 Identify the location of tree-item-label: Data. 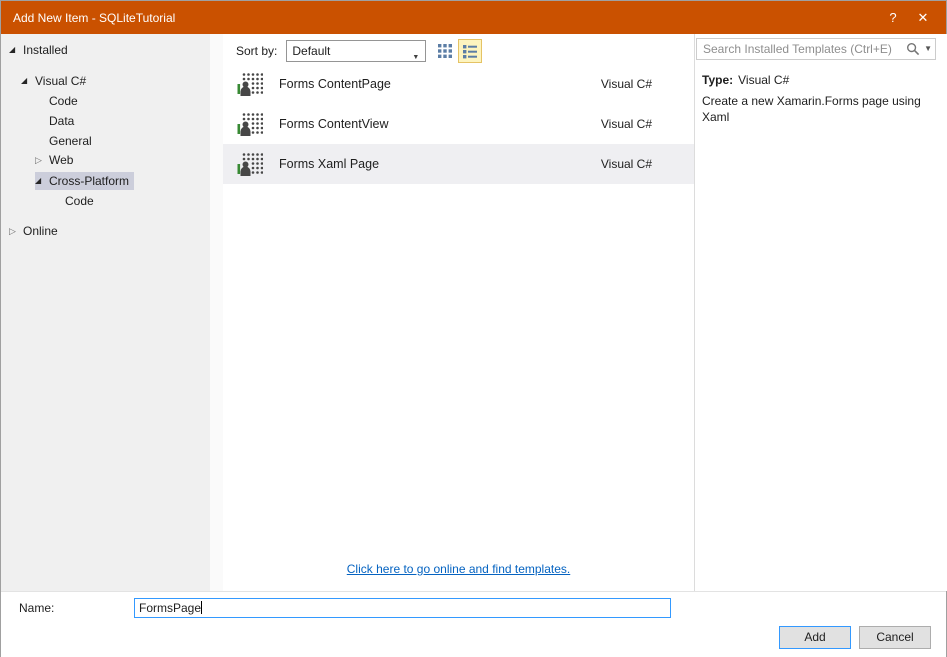
(62, 121).